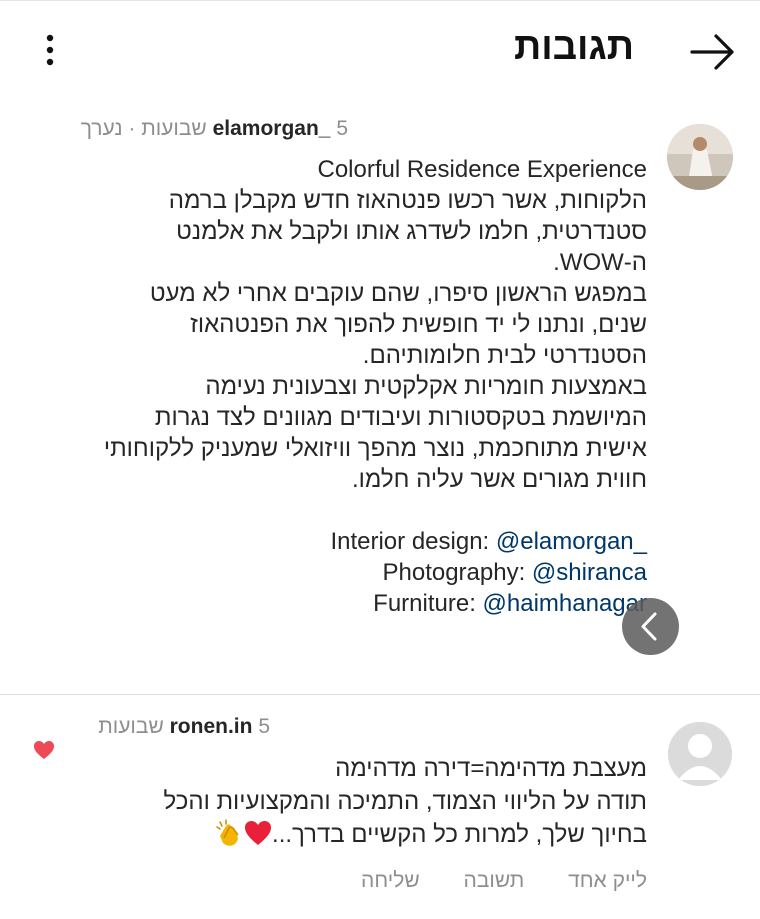  I want to click on more-vertical-icon, so click(50, 52).